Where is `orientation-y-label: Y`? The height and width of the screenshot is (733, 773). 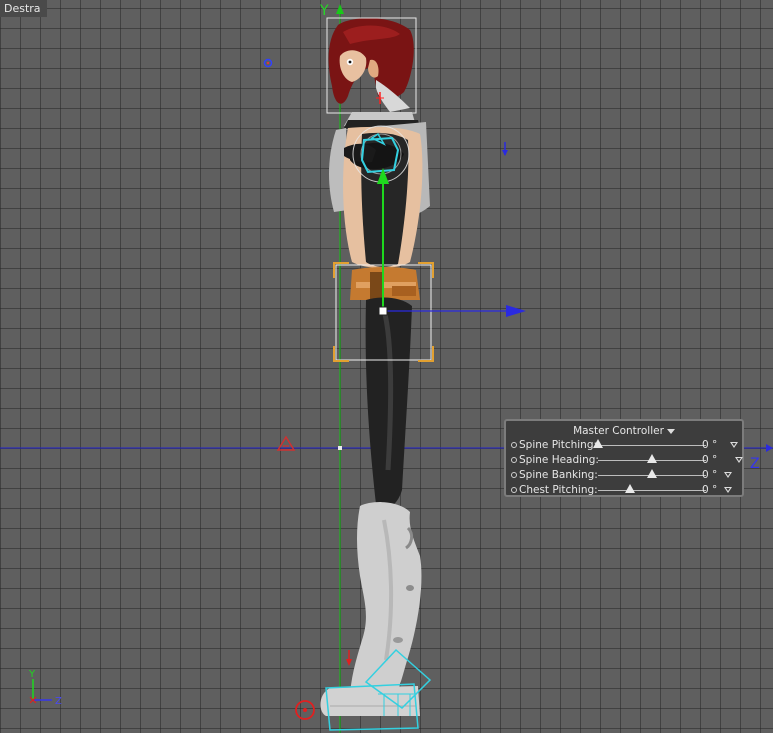 orientation-y-label: Y is located at coordinates (32, 674).